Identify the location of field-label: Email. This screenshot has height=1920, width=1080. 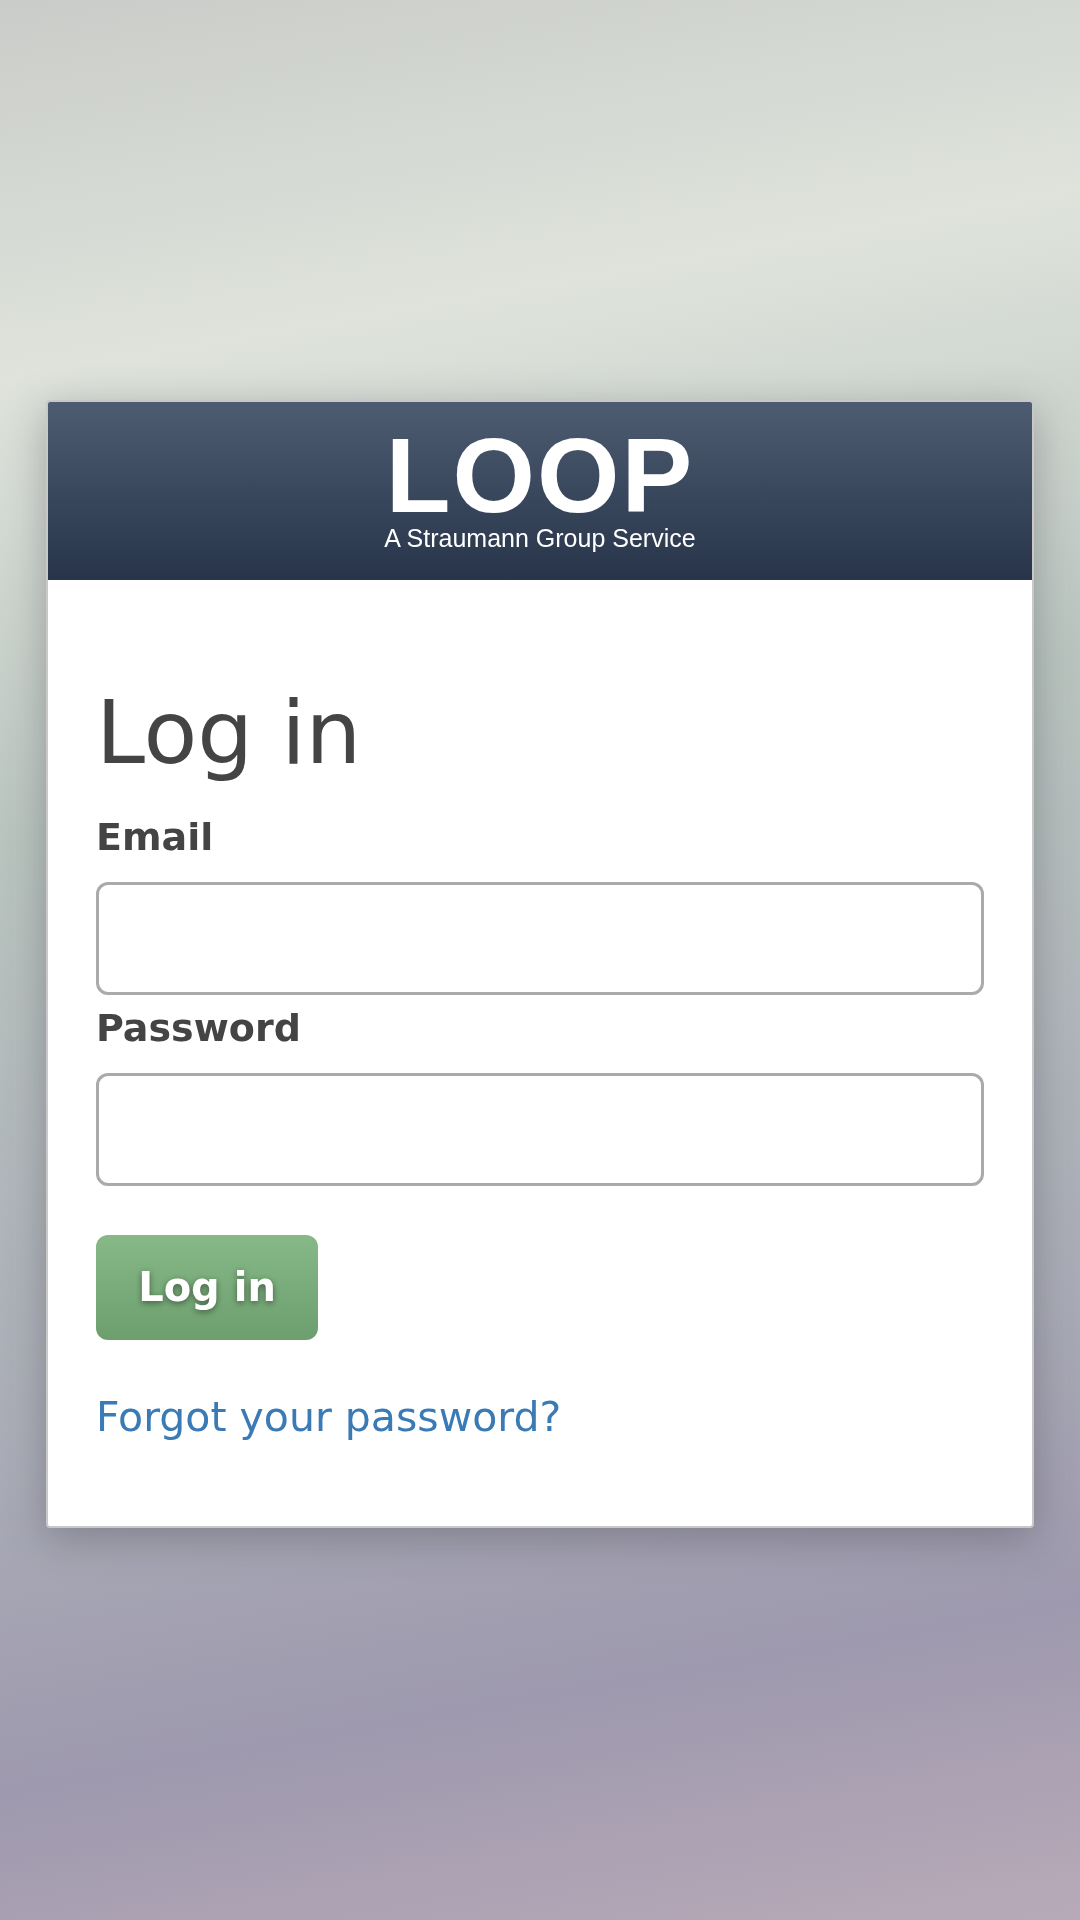
(155, 836).